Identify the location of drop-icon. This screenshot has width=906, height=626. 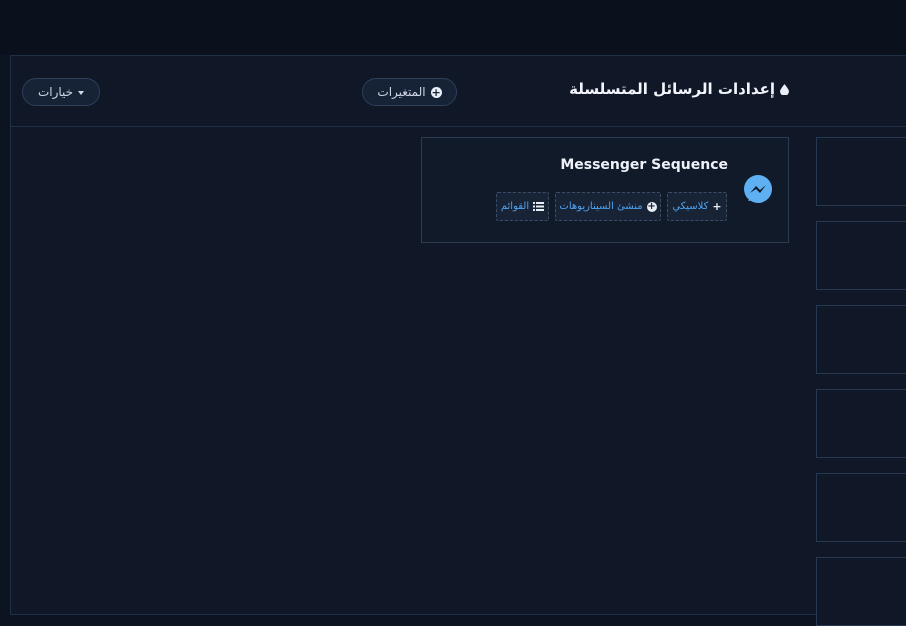
(784, 89).